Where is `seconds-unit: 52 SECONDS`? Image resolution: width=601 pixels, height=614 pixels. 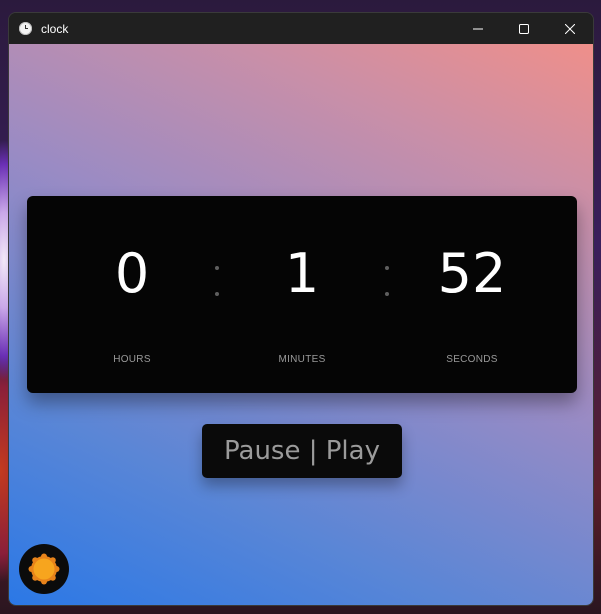 seconds-unit: 52 SECONDS is located at coordinates (472, 294).